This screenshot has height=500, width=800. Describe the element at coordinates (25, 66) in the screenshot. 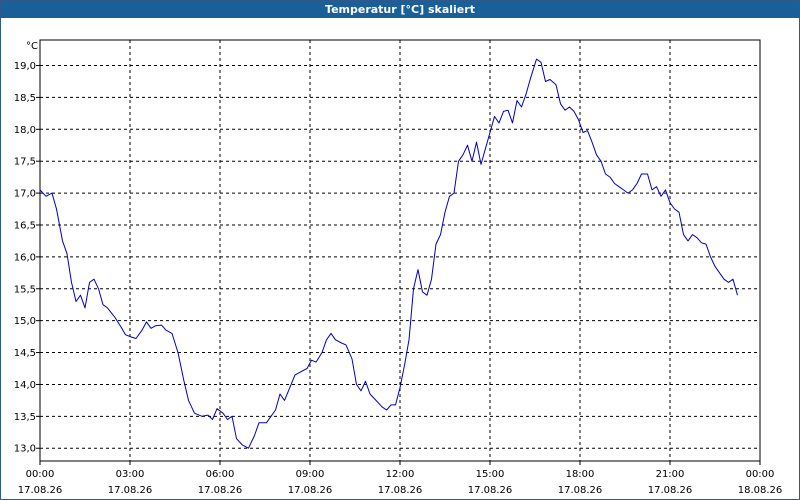

I see `y-tick-label: 19,0` at that location.